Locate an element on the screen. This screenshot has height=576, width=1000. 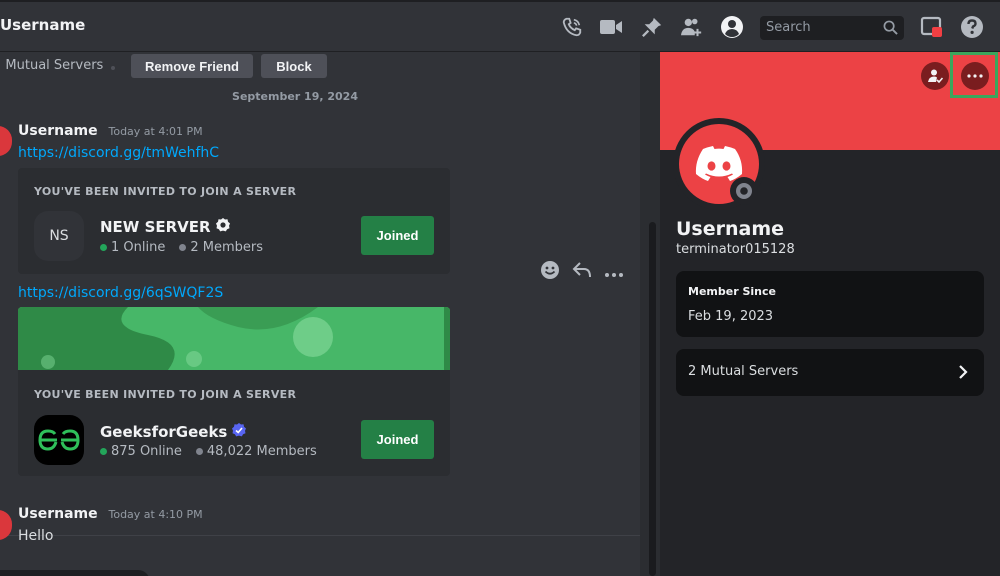
server-icon is located at coordinates (59, 440).